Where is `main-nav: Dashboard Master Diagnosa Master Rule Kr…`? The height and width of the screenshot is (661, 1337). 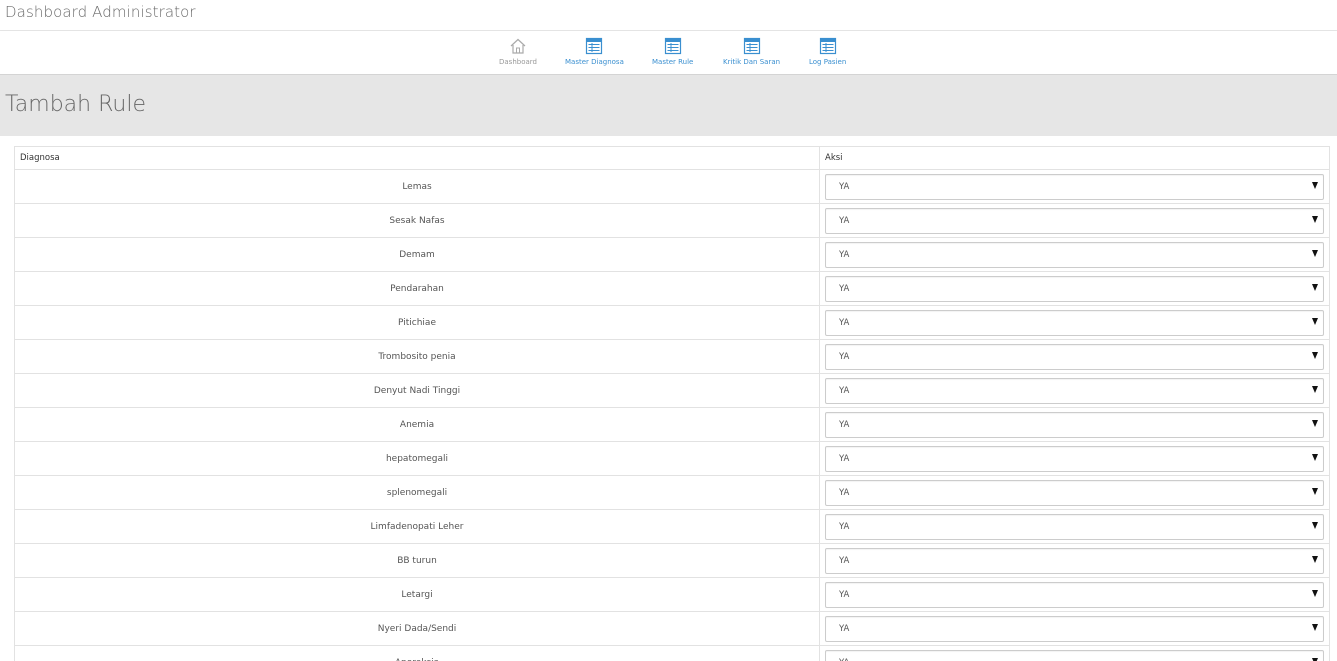
main-nav: Dashboard Master Diagnosa Master Rule Kr… is located at coordinates (668, 53).